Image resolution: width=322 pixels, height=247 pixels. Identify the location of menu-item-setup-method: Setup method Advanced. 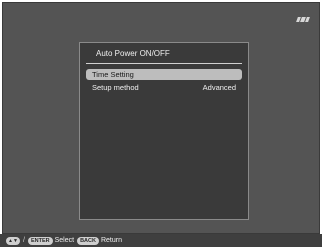
(164, 87).